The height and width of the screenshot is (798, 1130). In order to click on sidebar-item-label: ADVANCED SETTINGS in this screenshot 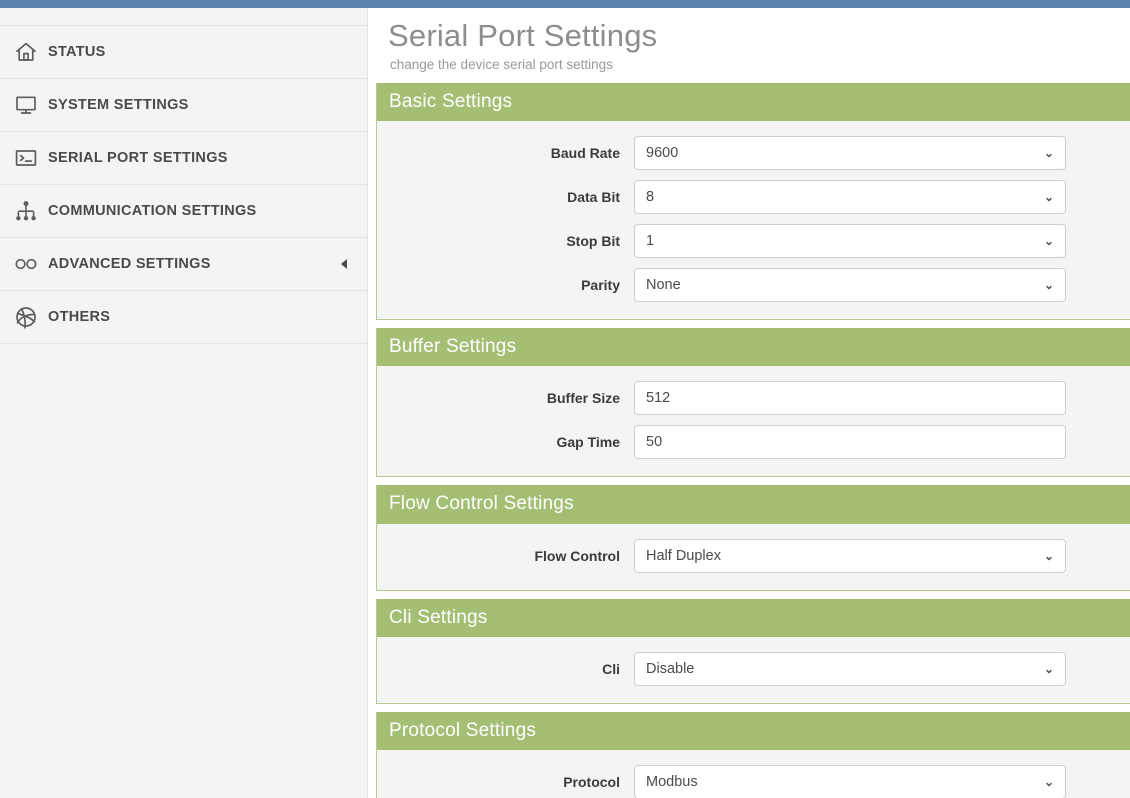, I will do `click(129, 264)`.